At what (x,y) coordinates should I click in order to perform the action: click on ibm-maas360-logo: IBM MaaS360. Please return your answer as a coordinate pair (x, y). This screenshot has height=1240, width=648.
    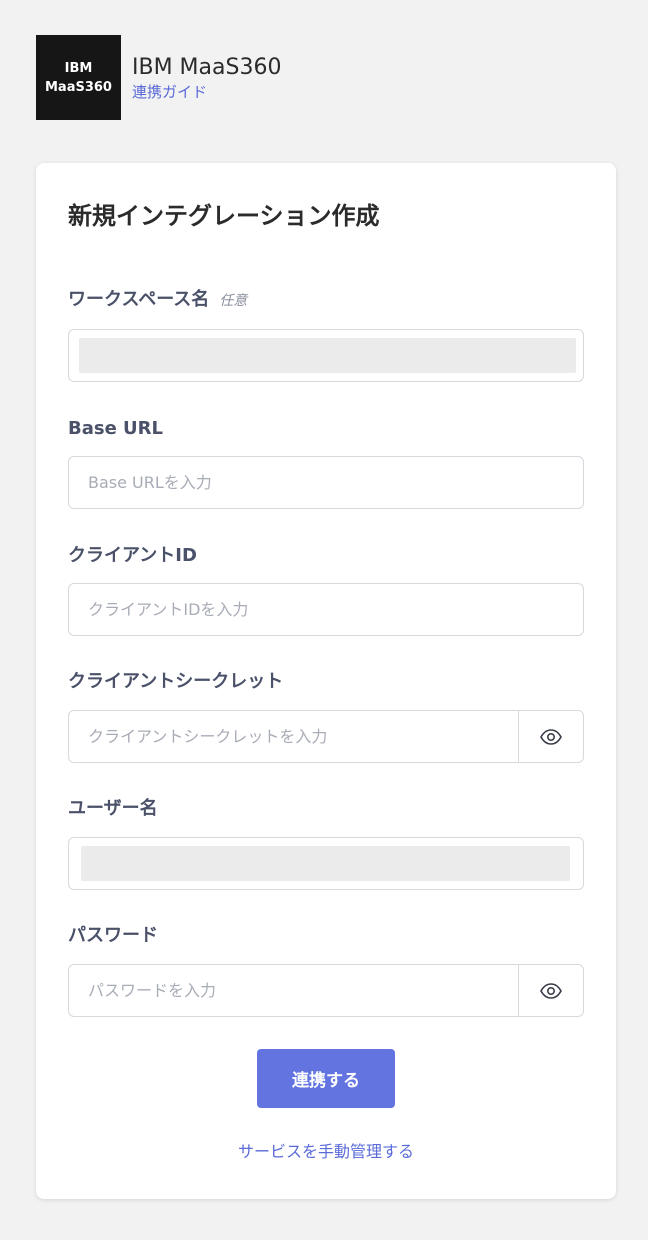
    Looking at the image, I should click on (78, 77).